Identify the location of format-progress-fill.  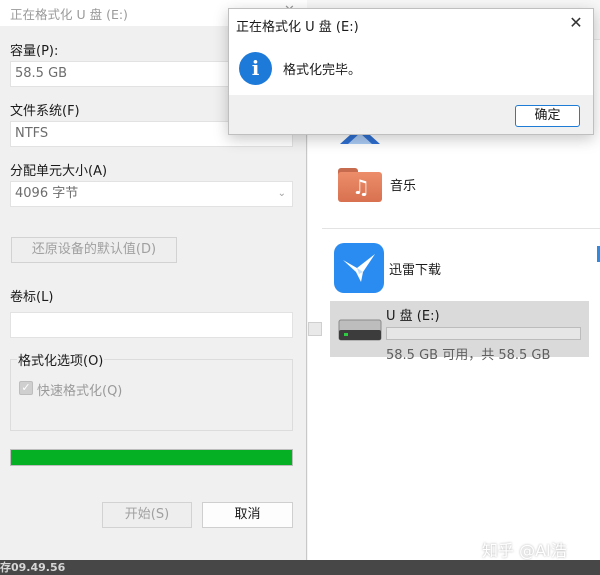
(151, 457).